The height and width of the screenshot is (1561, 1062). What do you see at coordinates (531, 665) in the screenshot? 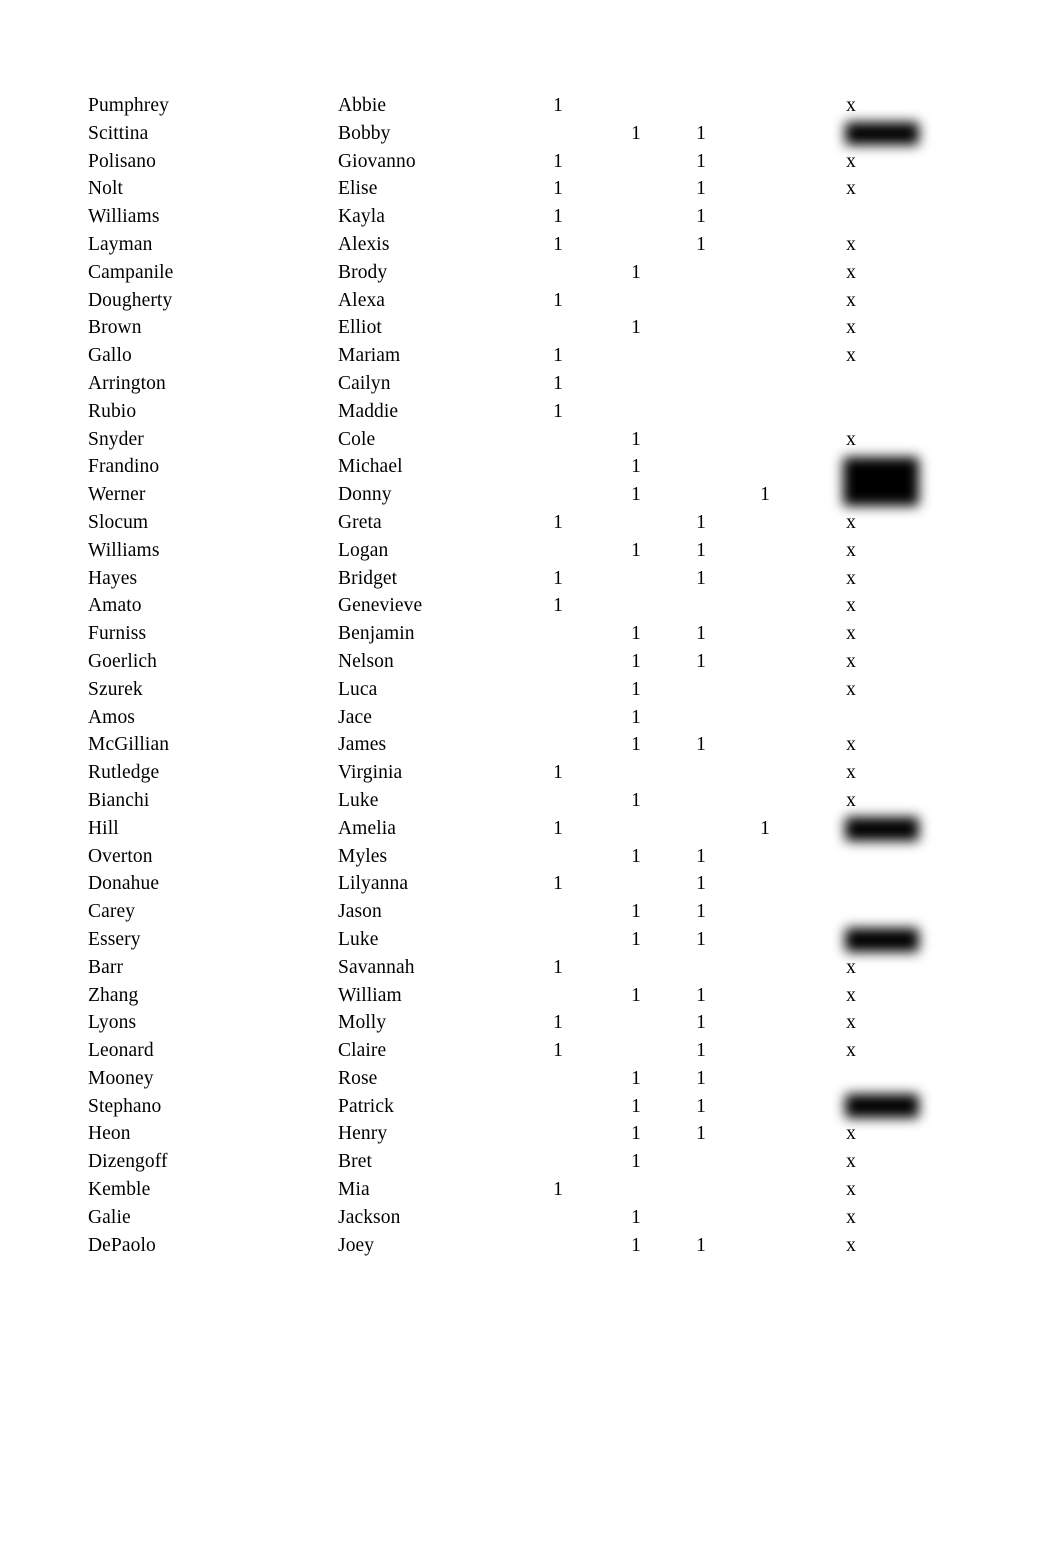
I see `table-row: Goerlich Nelson 1 1 x` at bounding box center [531, 665].